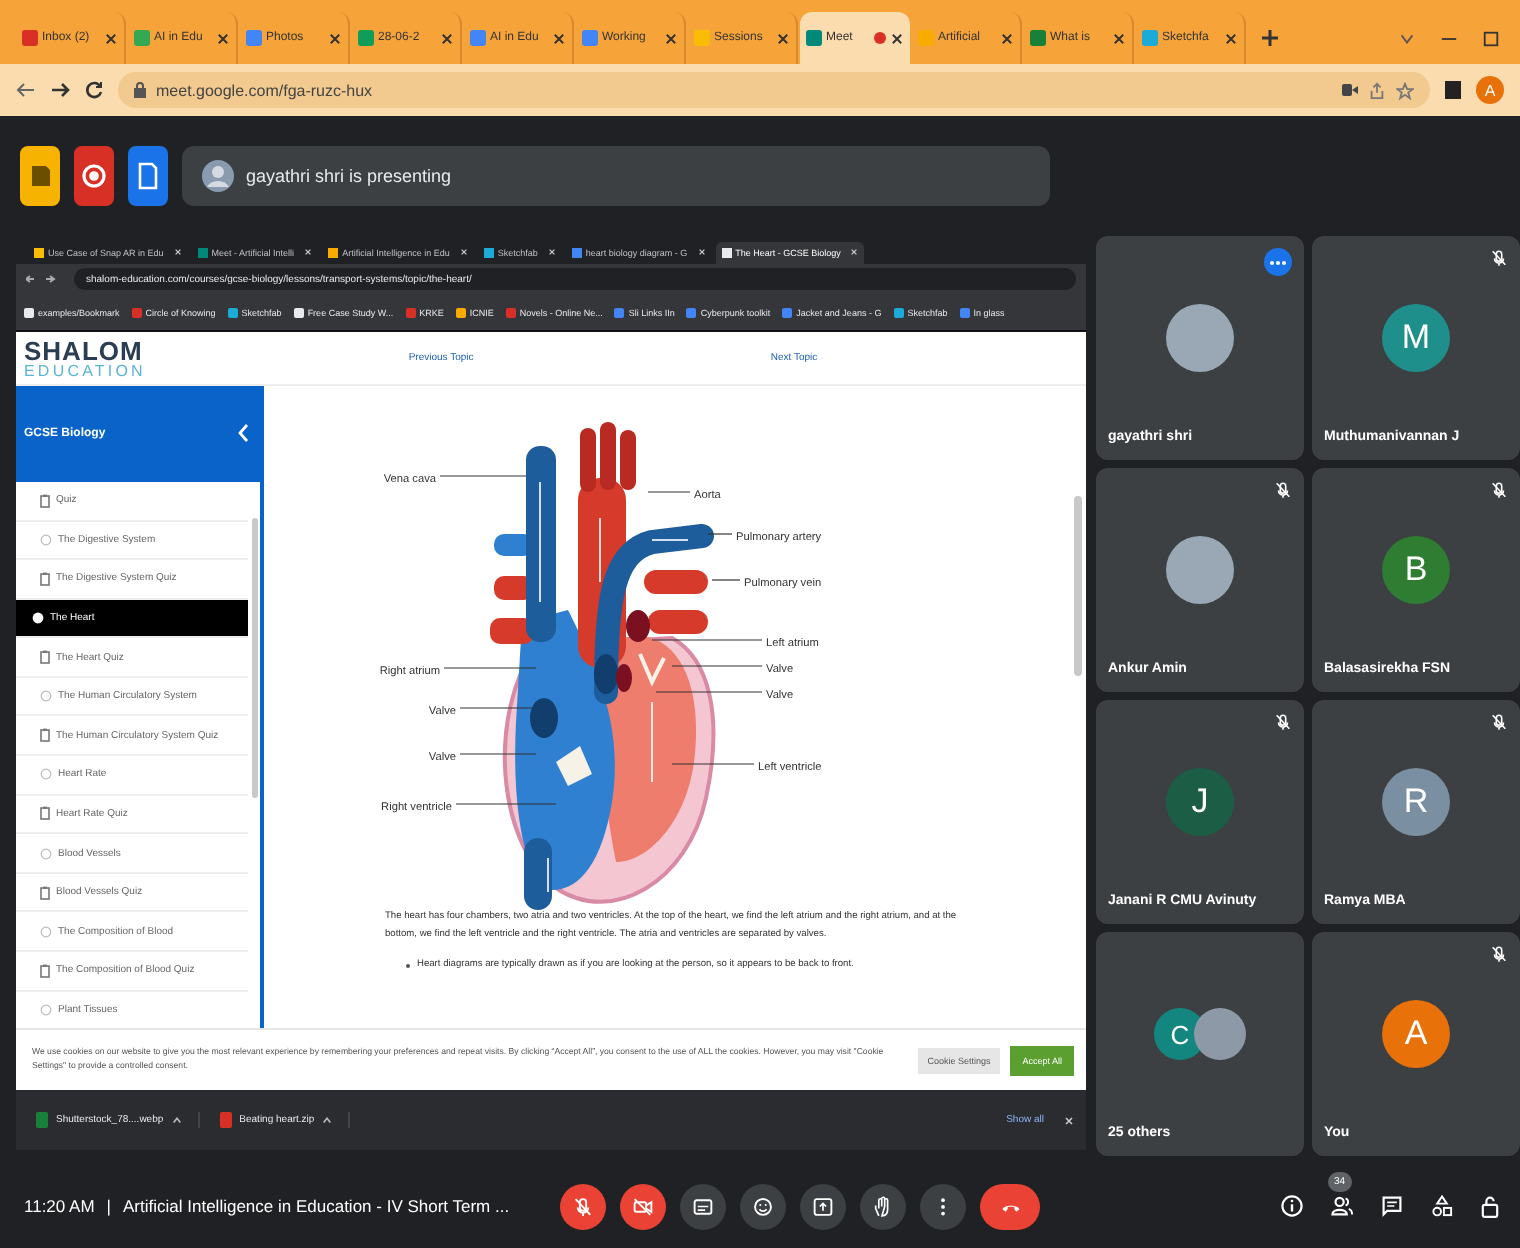  What do you see at coordinates (26, 90) in the screenshot?
I see `back-arrow-icon` at bounding box center [26, 90].